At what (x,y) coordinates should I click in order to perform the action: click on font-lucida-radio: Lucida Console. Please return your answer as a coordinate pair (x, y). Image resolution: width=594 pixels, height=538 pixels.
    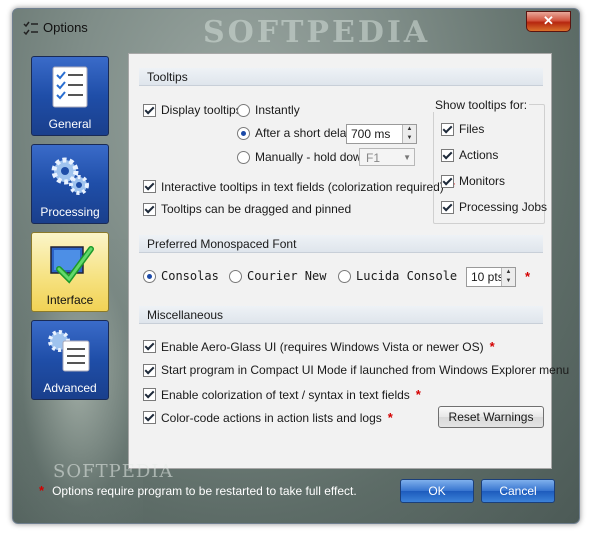
    Looking at the image, I should click on (397, 276).